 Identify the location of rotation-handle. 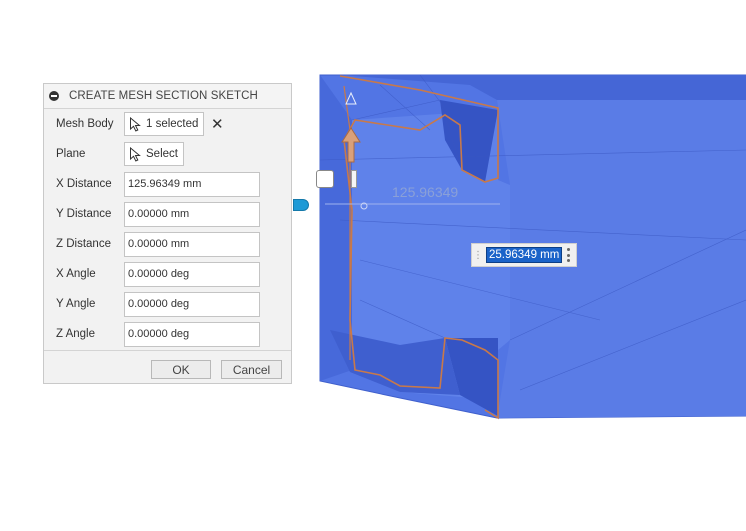
(325, 179).